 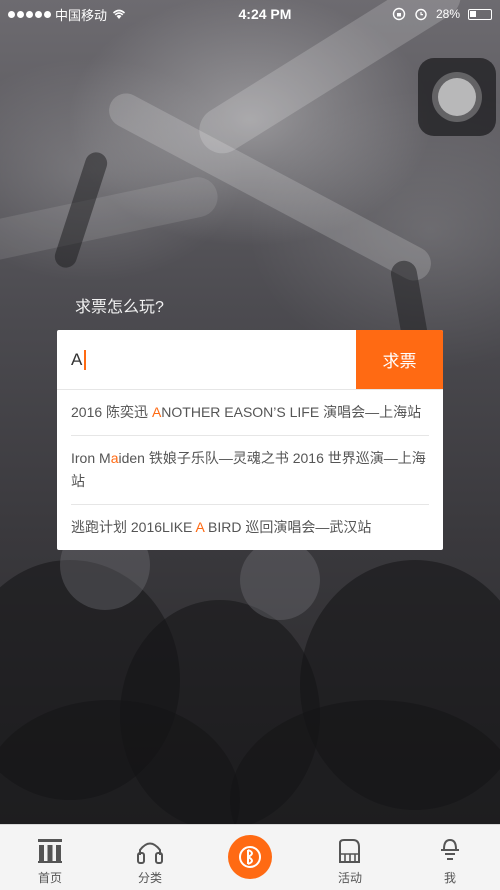 I want to click on tab-category: 分类, so click(x=150, y=855).